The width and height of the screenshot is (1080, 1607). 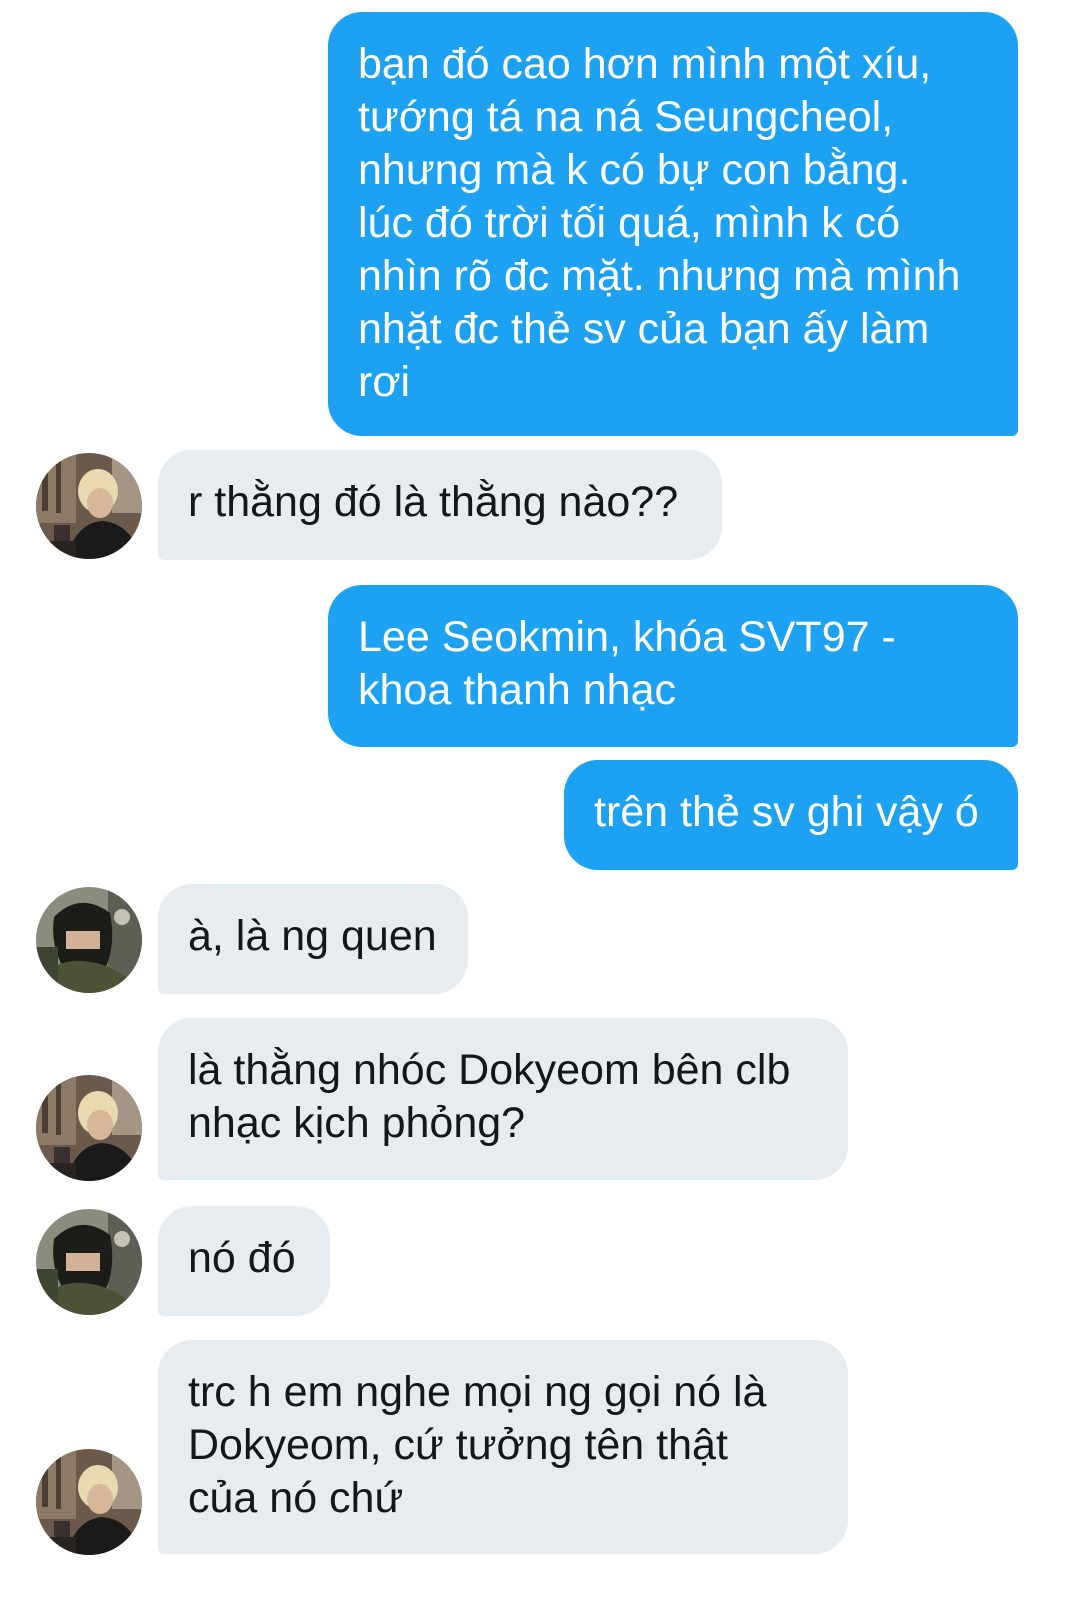 I want to click on received-message-bubble: à, là ng quen, so click(x=313, y=939).